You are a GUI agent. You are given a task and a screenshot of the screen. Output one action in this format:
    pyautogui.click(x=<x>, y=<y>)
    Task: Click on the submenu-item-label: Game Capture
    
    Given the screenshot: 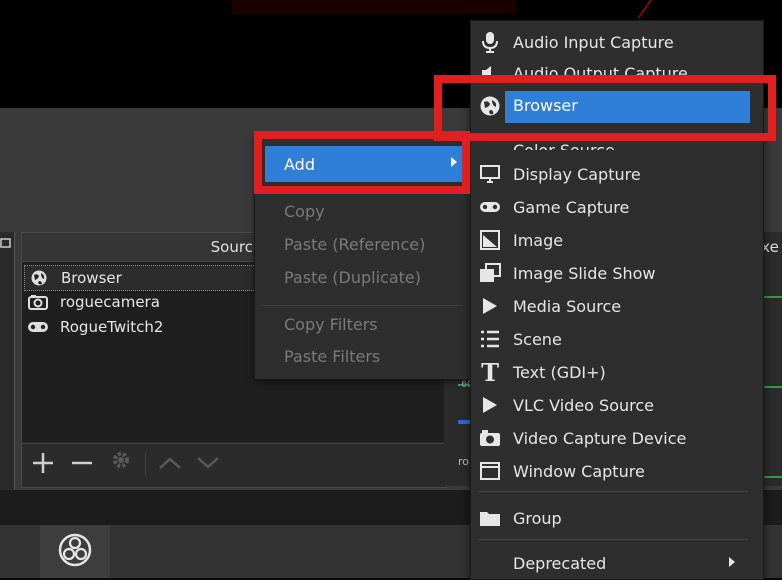 What is the action you would take?
    pyautogui.click(x=571, y=207)
    